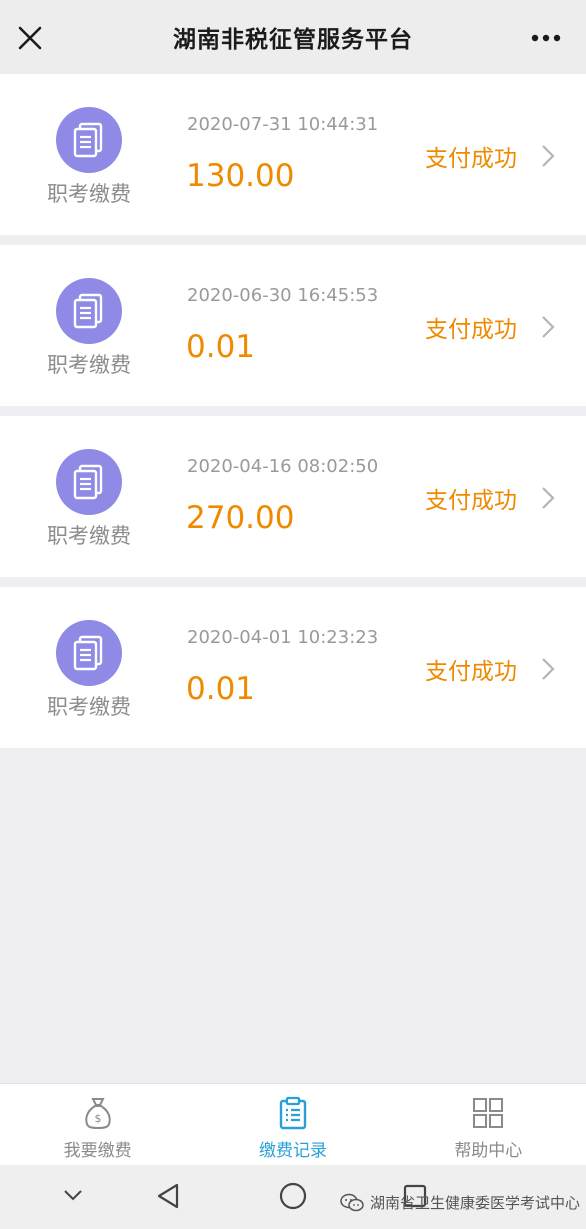 The image size is (586, 1229). What do you see at coordinates (73, 1195) in the screenshot?
I see `chevron-down-icon` at bounding box center [73, 1195].